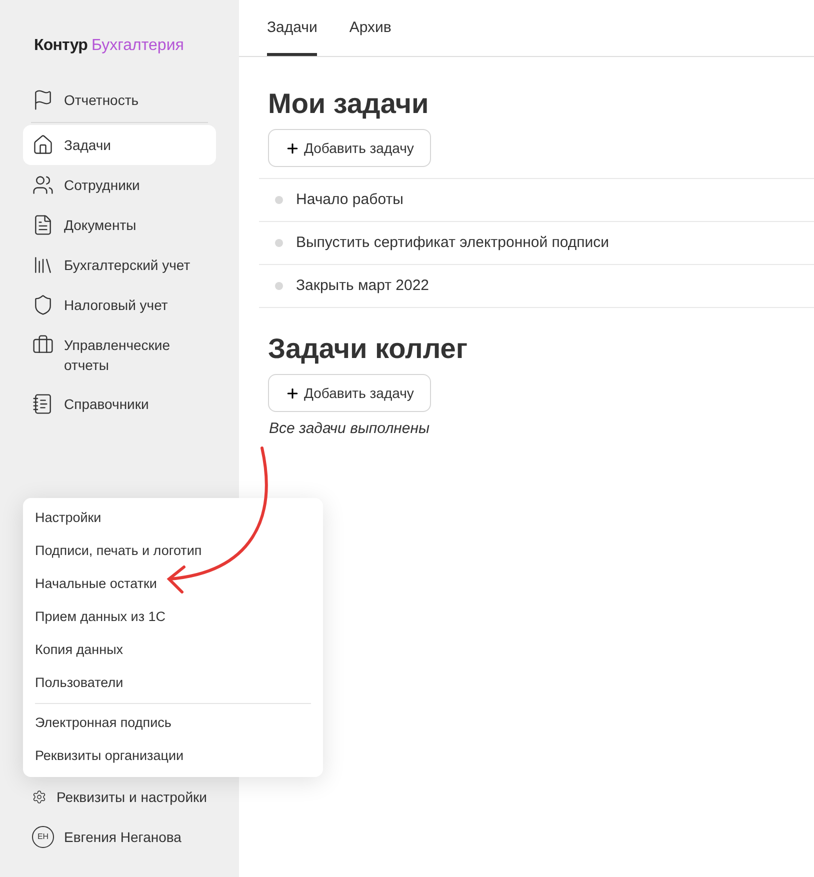 Image resolution: width=814 pixels, height=877 pixels. I want to click on sidebar-item: Справочники, so click(119, 404).